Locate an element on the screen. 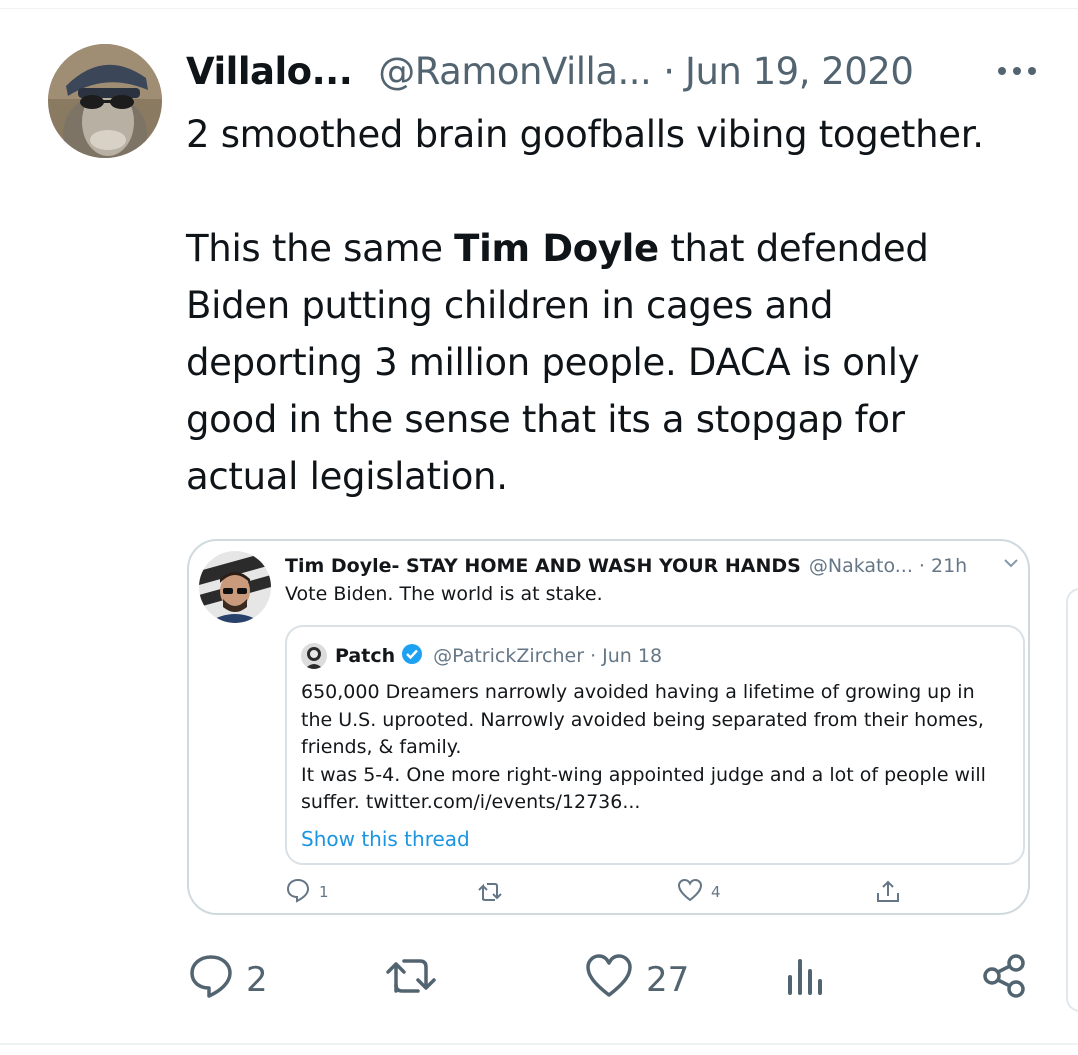 This screenshot has height=1055, width=1078. views-button is located at coordinates (806, 980).